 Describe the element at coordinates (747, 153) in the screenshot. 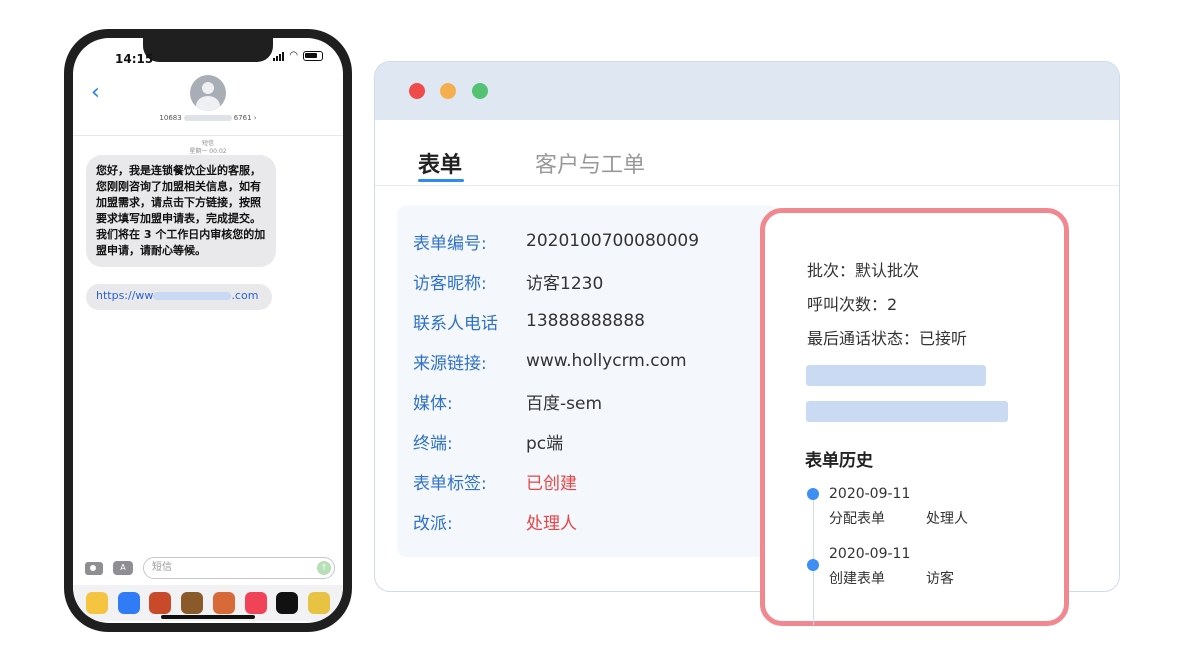

I see `tab-bar: 表单 客户与工单` at that location.